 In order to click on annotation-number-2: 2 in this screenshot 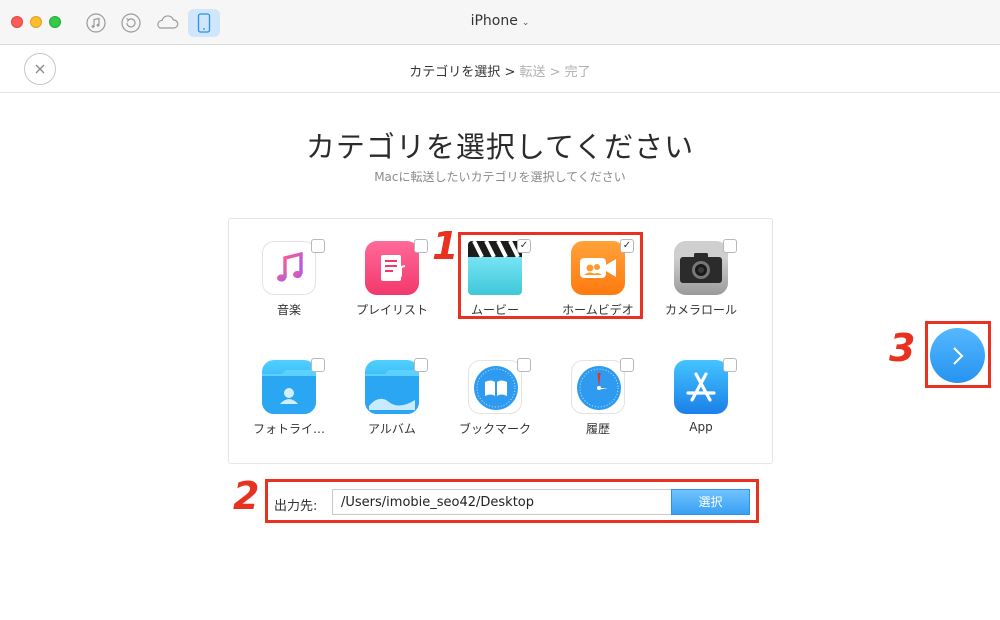, I will do `click(246, 496)`.